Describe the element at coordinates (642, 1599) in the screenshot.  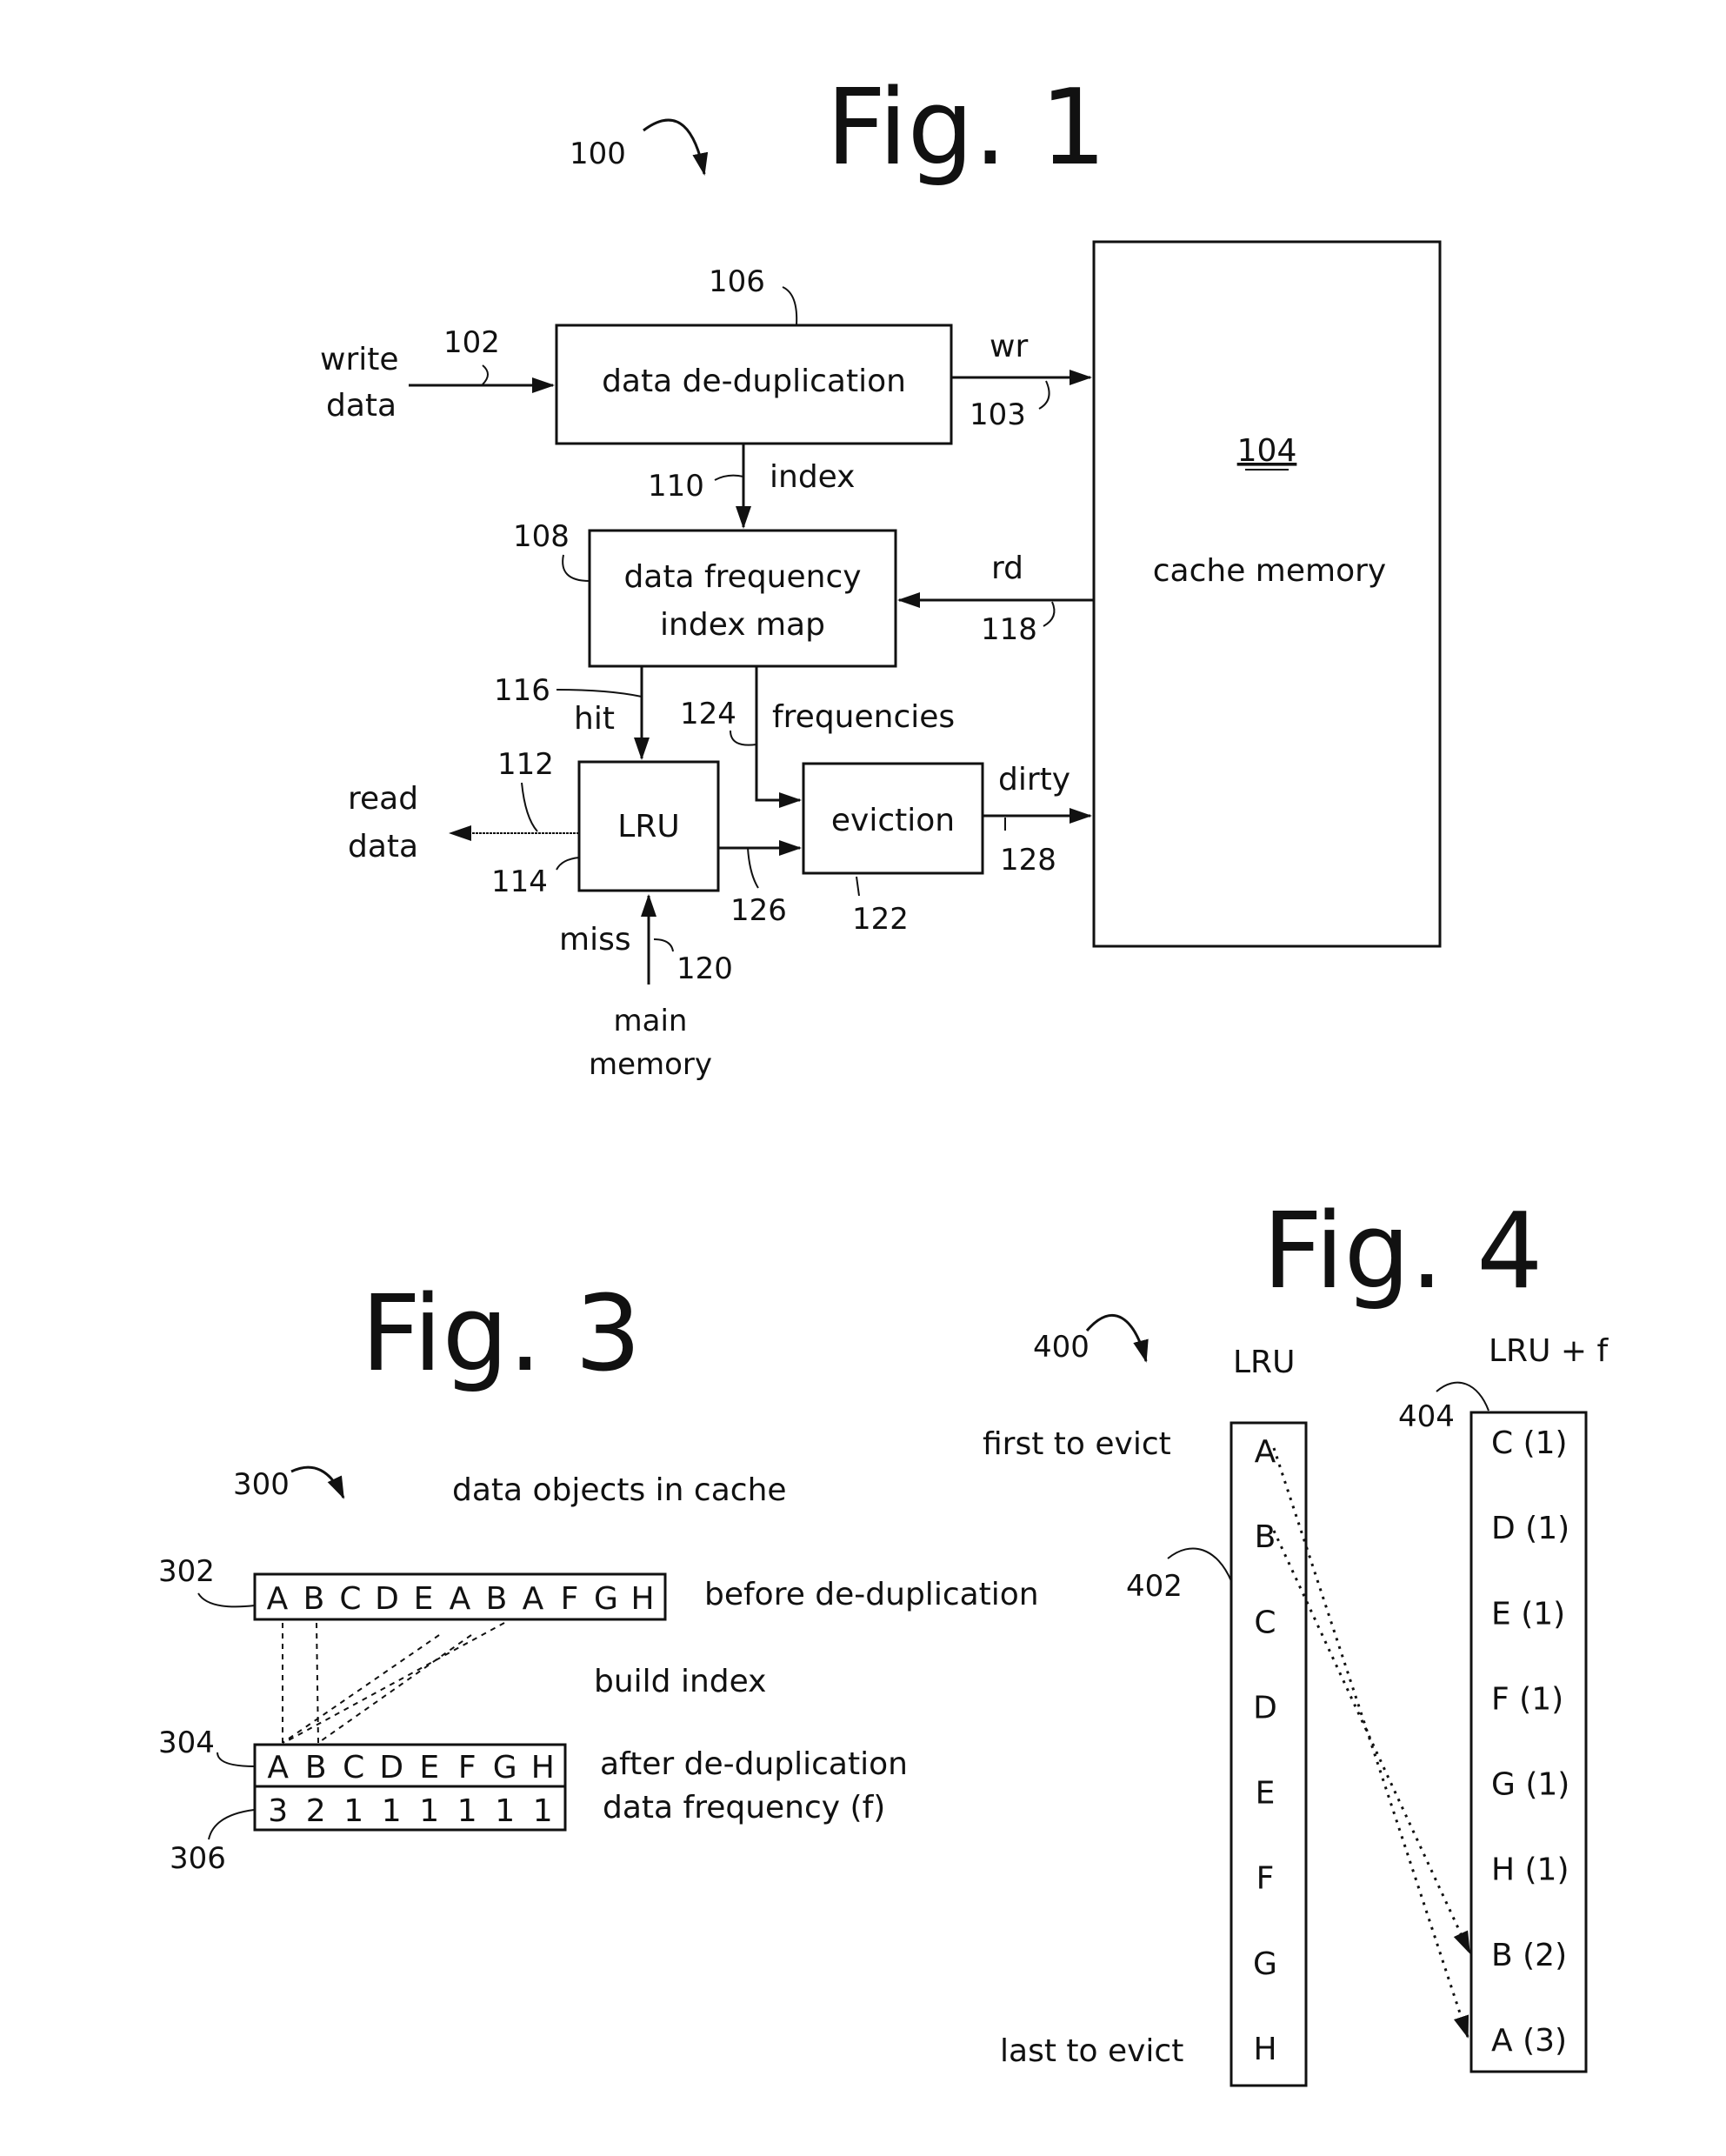
I see `before-dedup-cell: H` at that location.